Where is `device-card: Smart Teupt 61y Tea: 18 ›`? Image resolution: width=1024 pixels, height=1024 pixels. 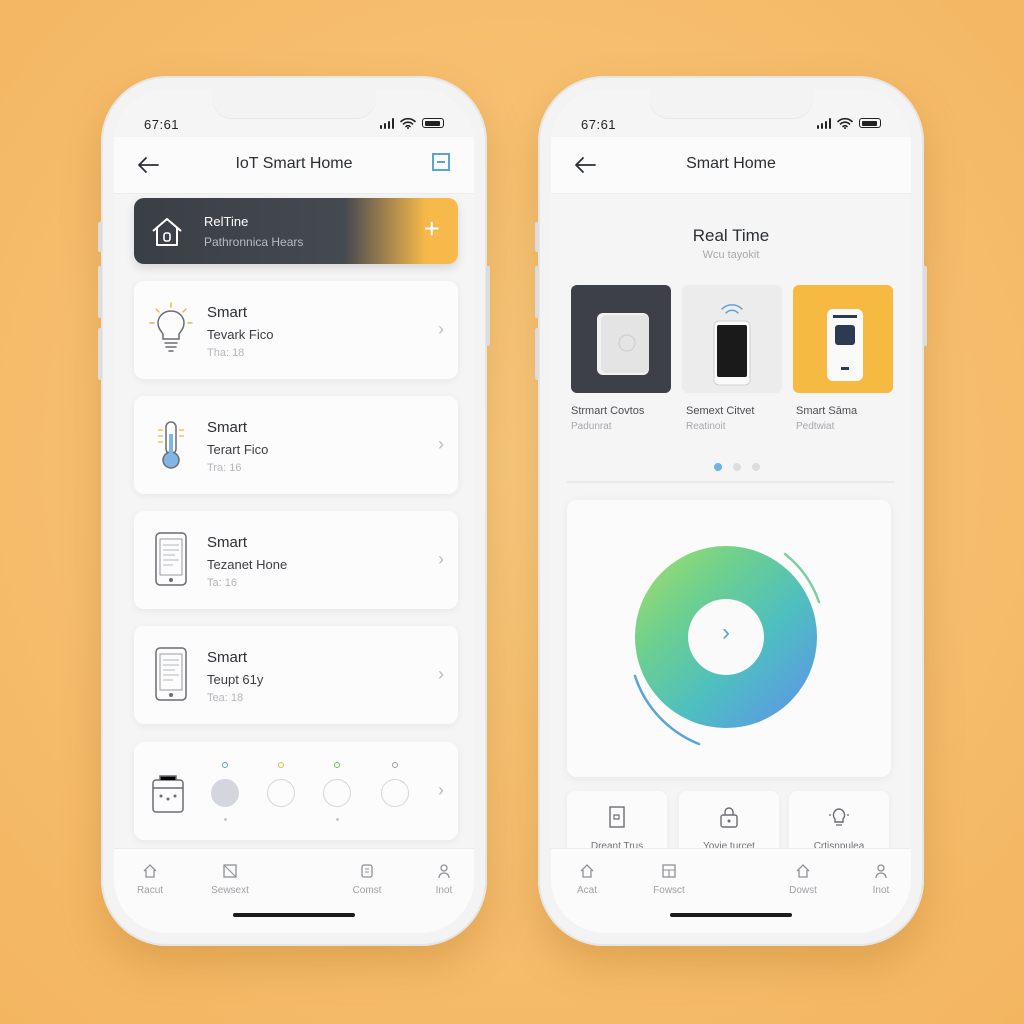
device-card: Smart Teupt 61y Tea: 18 › is located at coordinates (296, 675).